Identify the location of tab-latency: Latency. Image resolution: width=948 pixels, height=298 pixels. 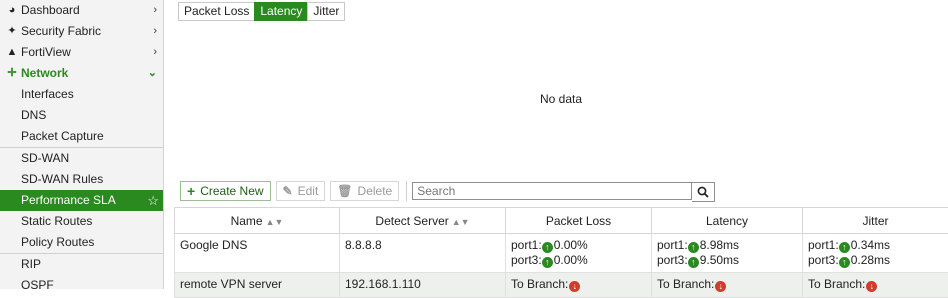
(280, 11).